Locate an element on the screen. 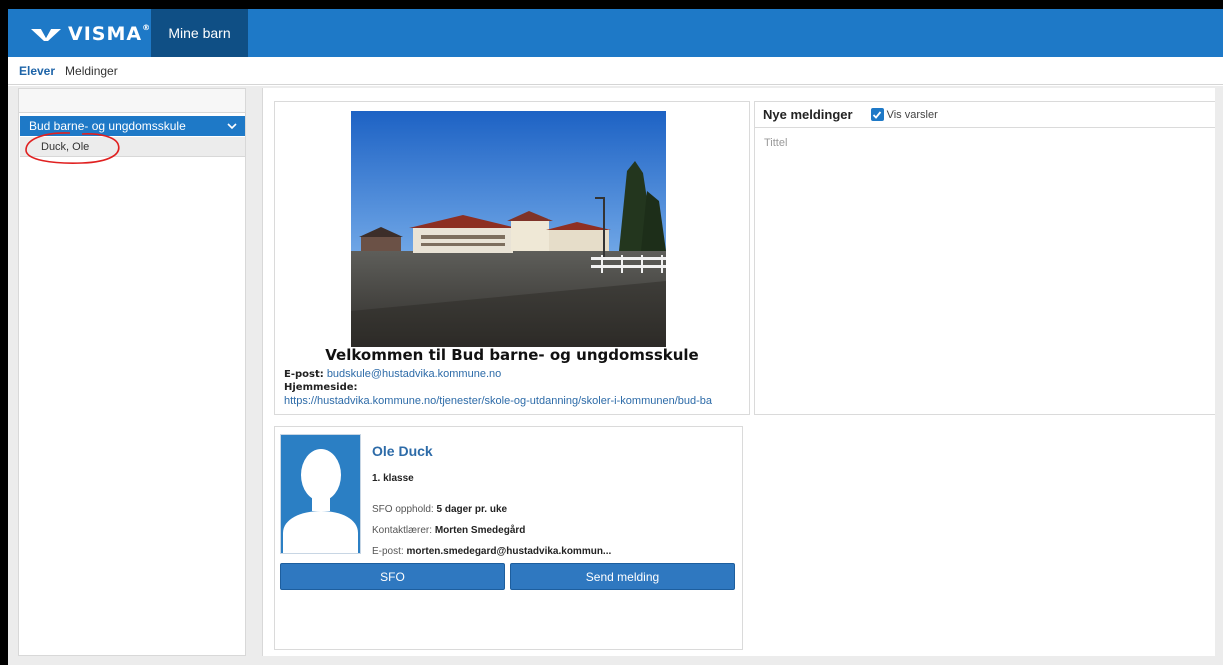 Image resolution: width=1223 pixels, height=665 pixels. visma-logo-icon is located at coordinates (46, 35).